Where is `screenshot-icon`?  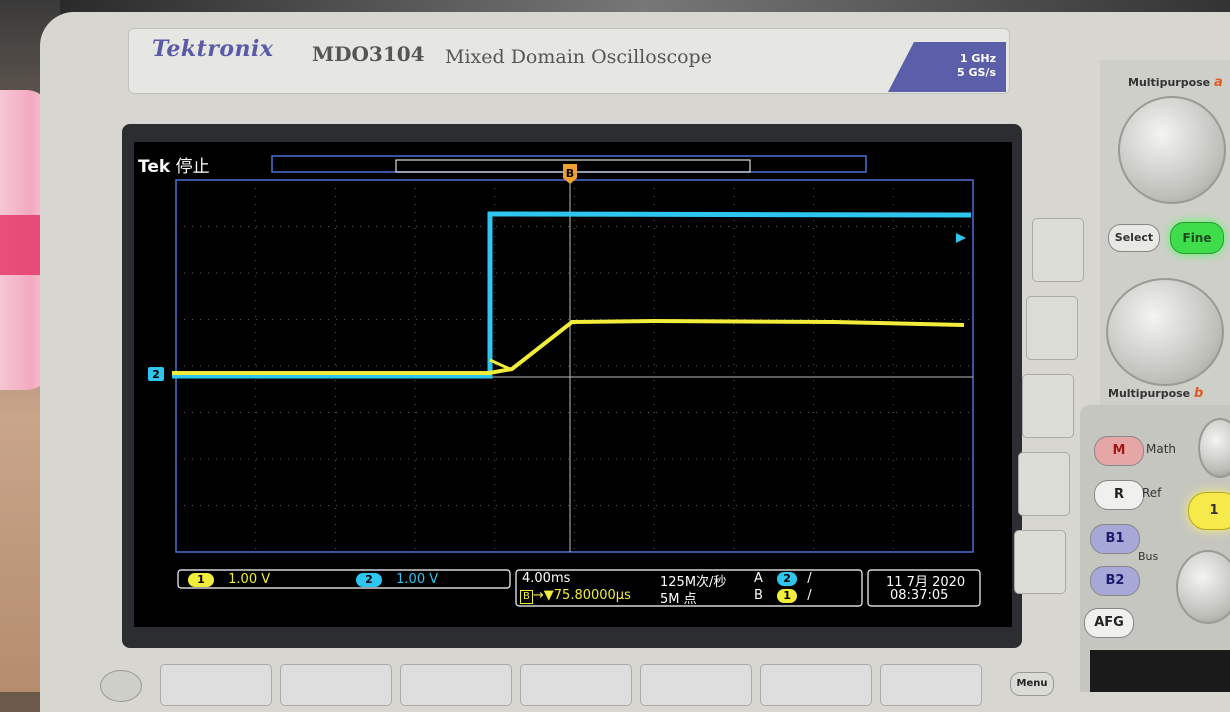 screenshot-icon is located at coordinates (121, 686).